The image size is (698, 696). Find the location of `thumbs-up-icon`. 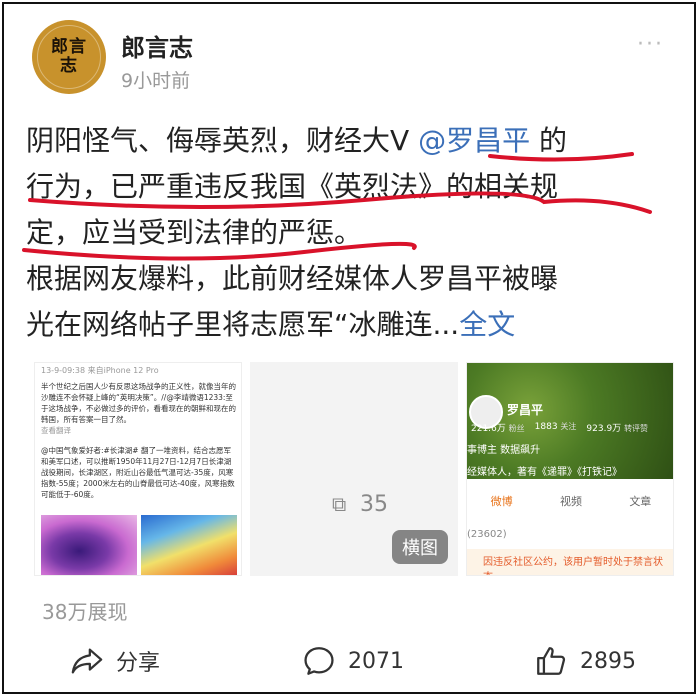

thumbs-up-icon is located at coordinates (551, 661).